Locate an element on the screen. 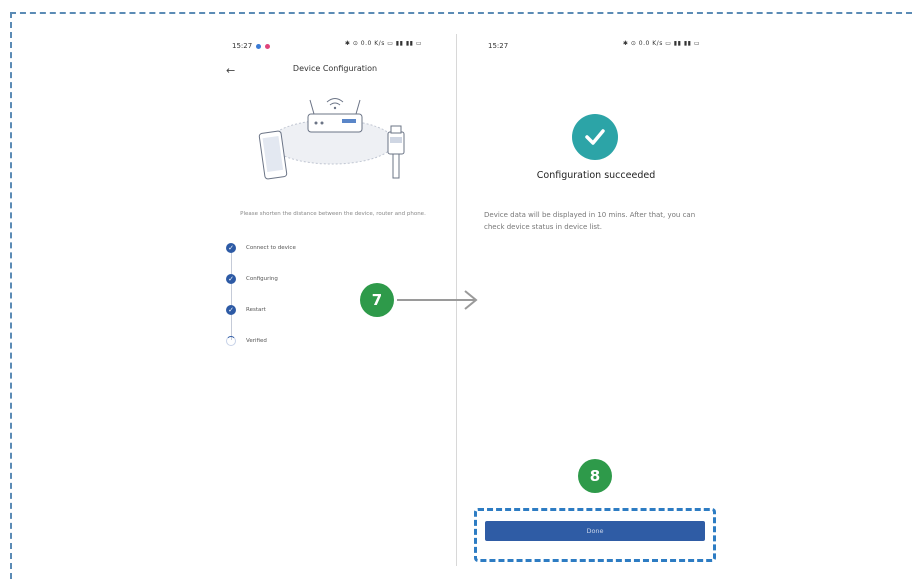 This screenshot has width=918, height=581. step-configuring: ✓ Configuring is located at coordinates (252, 279).